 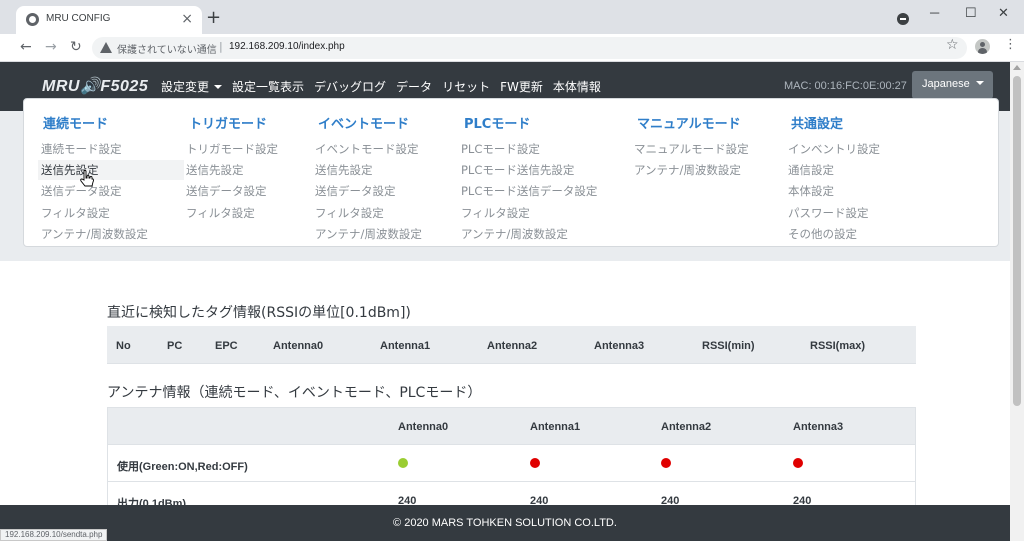 What do you see at coordinates (1010, 45) in the screenshot?
I see `browser-menu-icon: ⋮` at bounding box center [1010, 45].